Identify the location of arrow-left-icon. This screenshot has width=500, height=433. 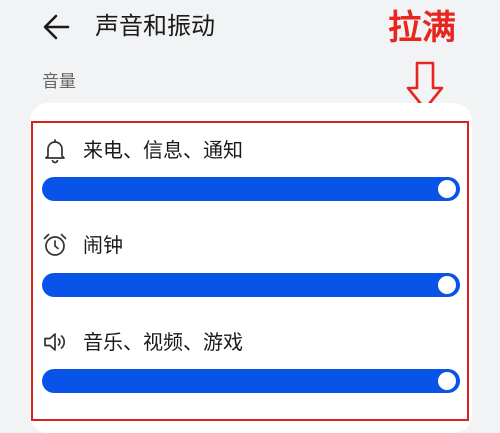
(56, 27).